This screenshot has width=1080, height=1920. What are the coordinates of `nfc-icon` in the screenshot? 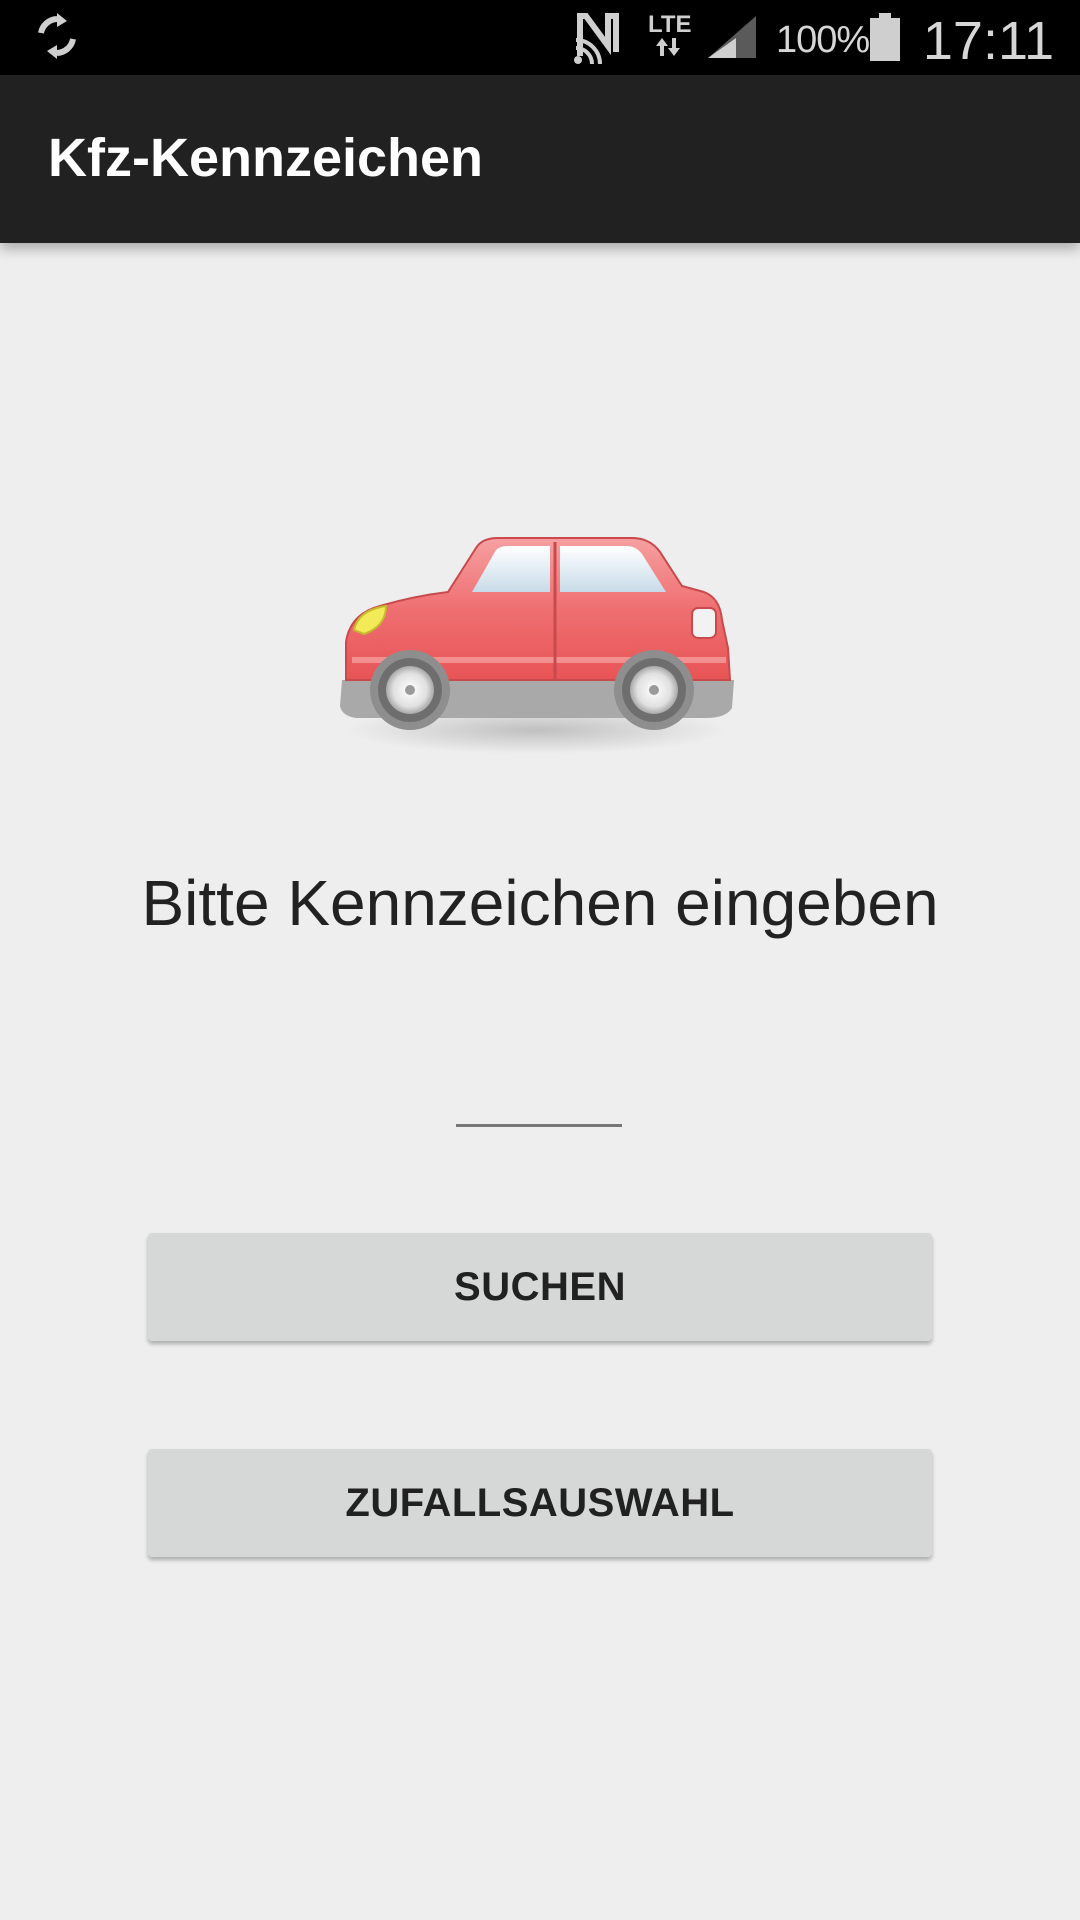 It's located at (596, 38).